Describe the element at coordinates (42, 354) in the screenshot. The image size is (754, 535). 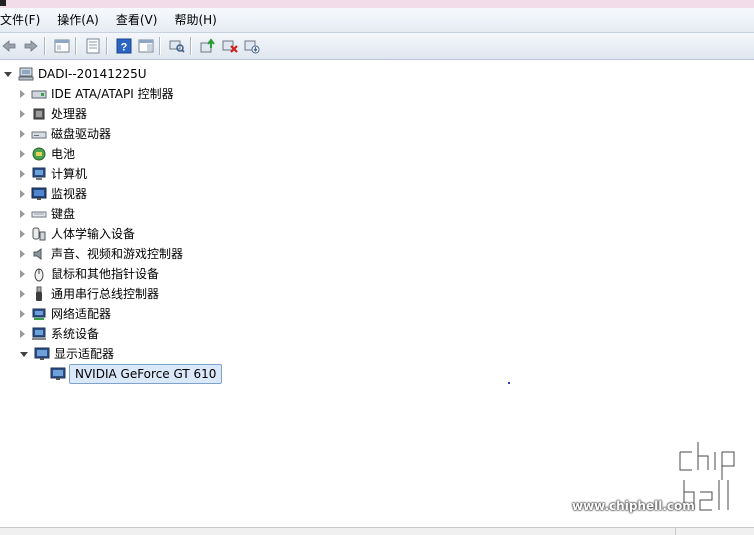
I see `display-adapter-icon` at that location.